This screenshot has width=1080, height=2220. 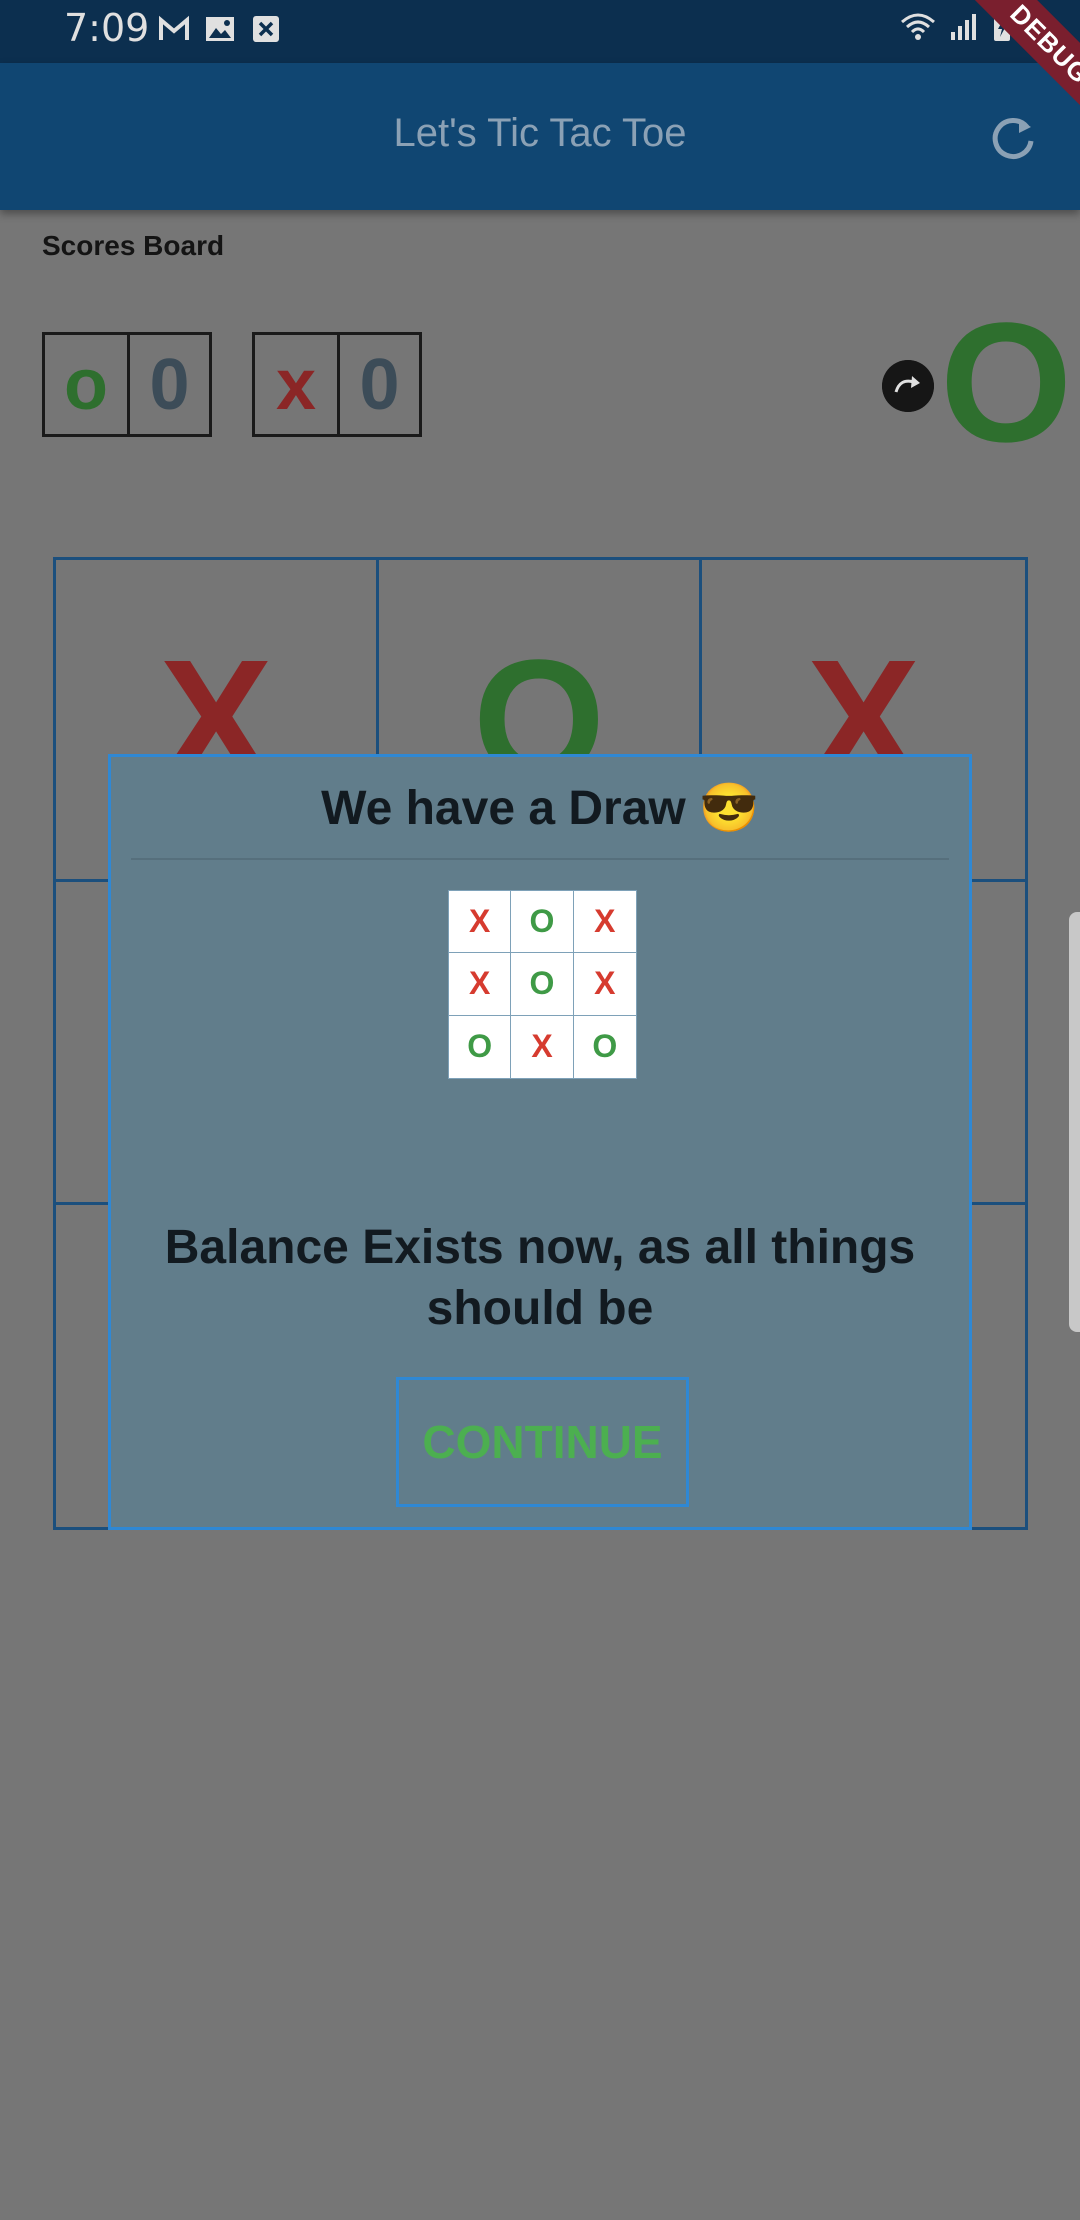 What do you see at coordinates (540, 808) in the screenshot?
I see `dialog-title: We have a Draw 😎` at bounding box center [540, 808].